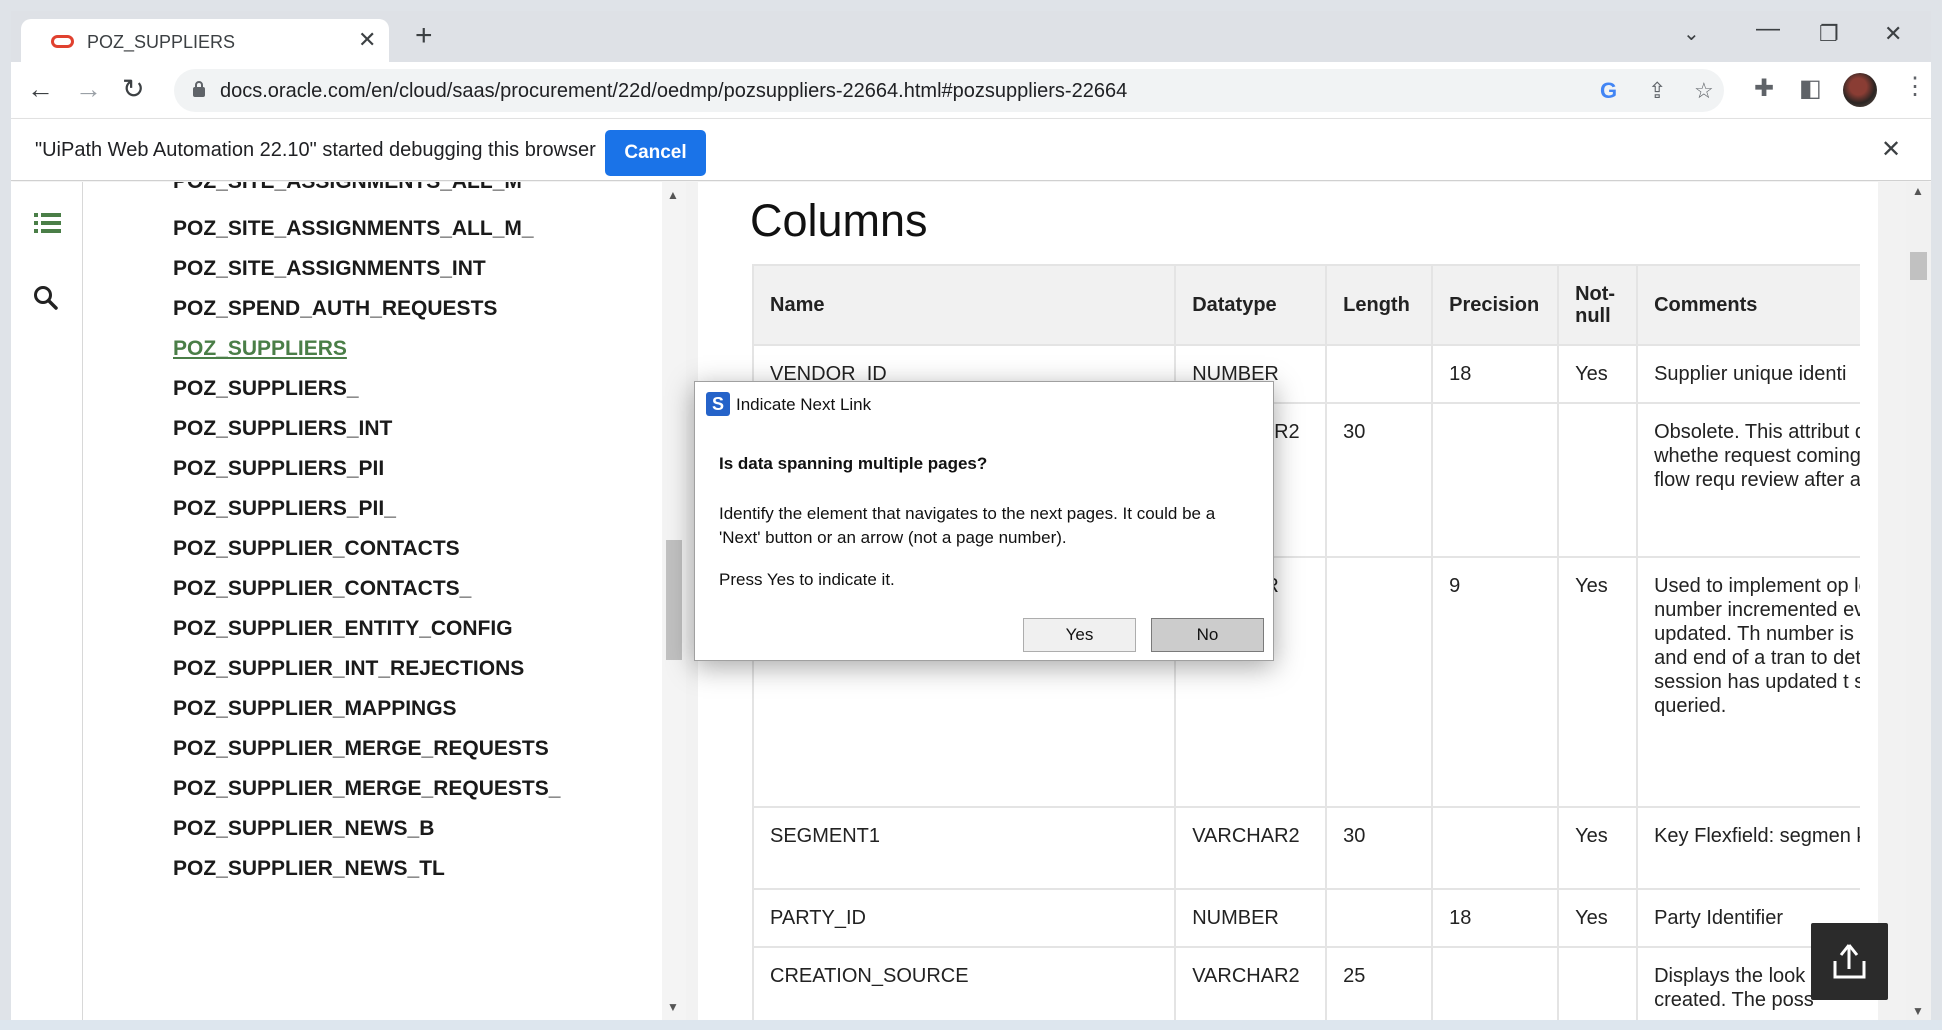 This screenshot has height=1030, width=1942. What do you see at coordinates (964, 918) in the screenshot?
I see `table-cell: PARTY_ID` at bounding box center [964, 918].